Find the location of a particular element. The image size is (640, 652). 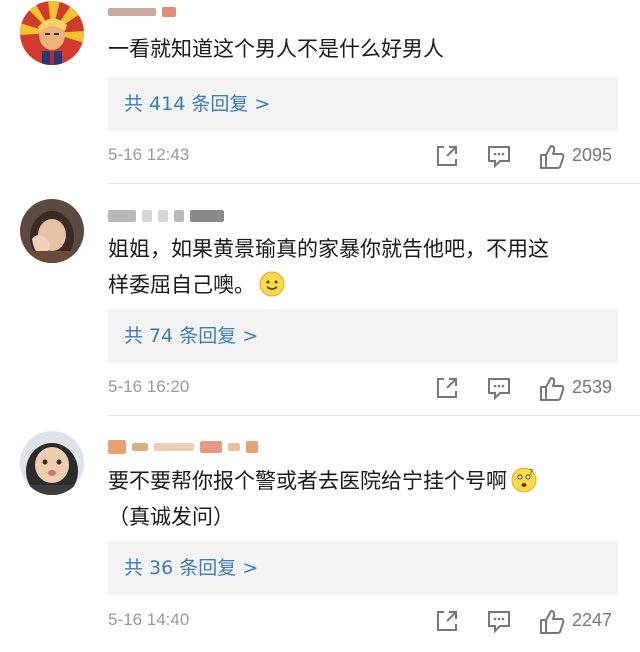

like-count: 2095 is located at coordinates (592, 155).